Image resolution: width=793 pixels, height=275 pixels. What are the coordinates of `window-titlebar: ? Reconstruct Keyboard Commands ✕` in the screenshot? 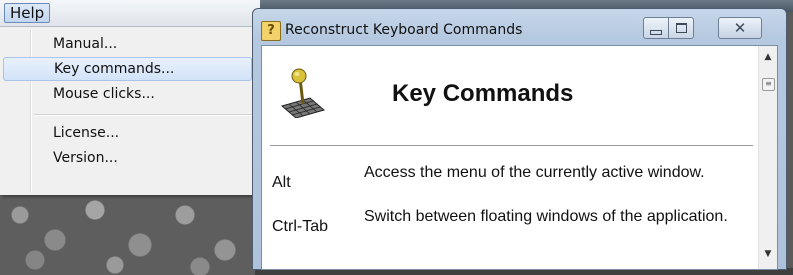 It's located at (519, 27).